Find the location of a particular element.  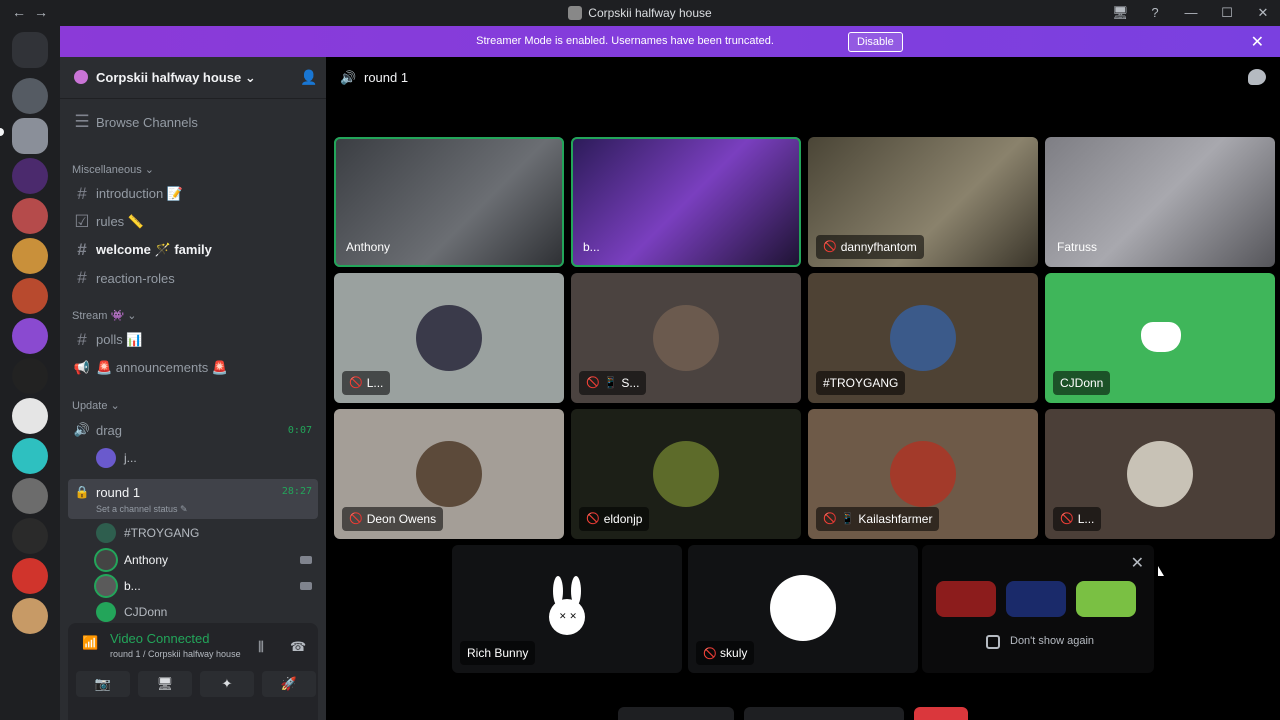

close-icon: ✕ is located at coordinates (1137, 563).